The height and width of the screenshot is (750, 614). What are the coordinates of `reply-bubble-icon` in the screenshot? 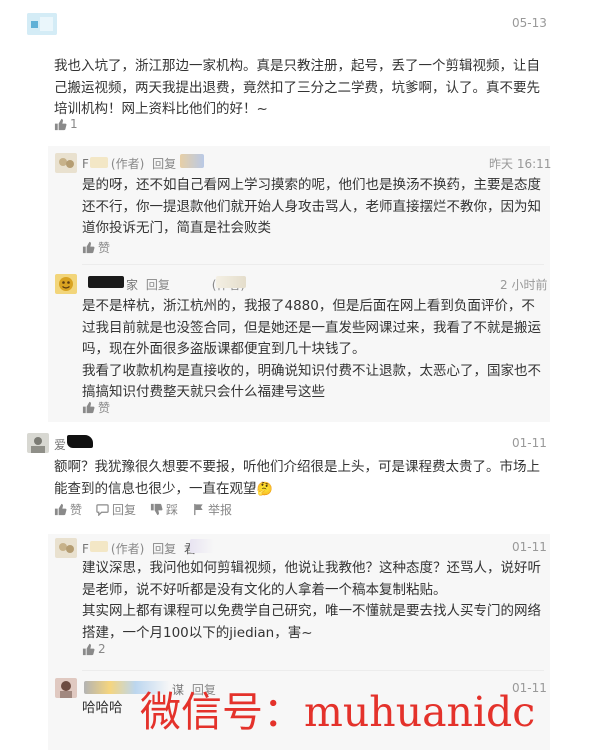 It's located at (102, 510).